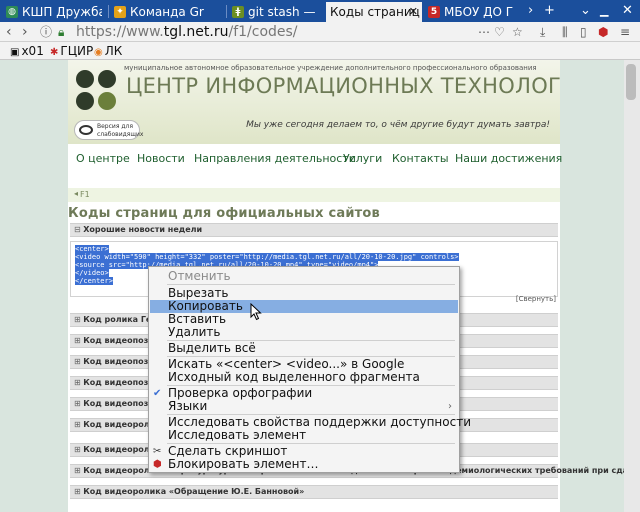 Image resolution: width=640 pixels, height=512 pixels. Describe the element at coordinates (98, 52) in the screenshot. I see `user-icon: ◉` at that location.